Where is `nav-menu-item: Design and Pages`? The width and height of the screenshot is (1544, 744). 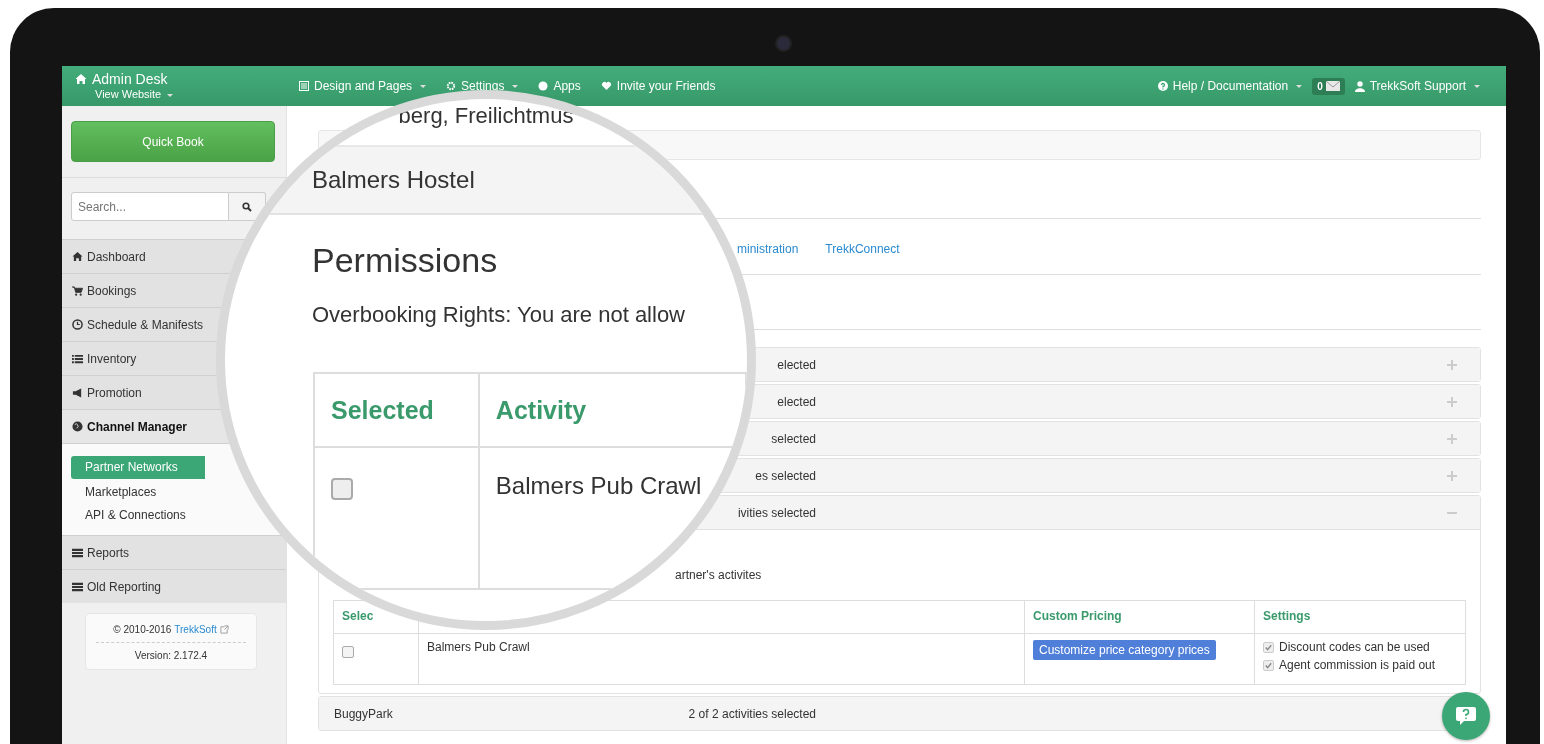
nav-menu-item: Design and Pages is located at coordinates (363, 86).